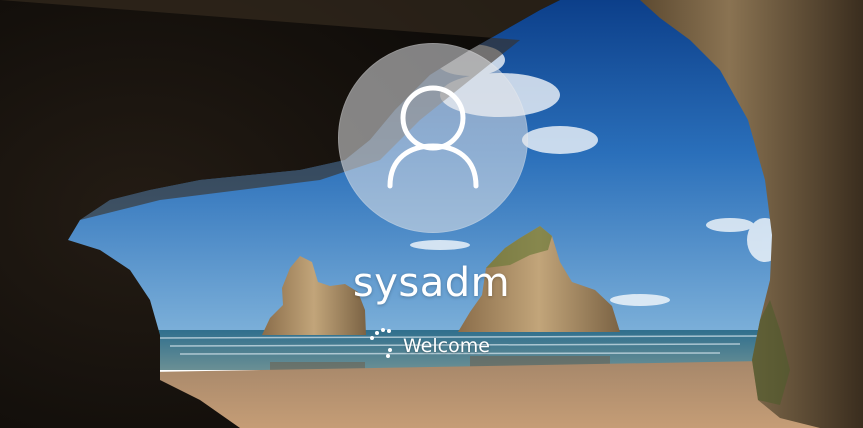 This screenshot has width=863, height=428. I want to click on user-silhouette-icon, so click(433, 137).